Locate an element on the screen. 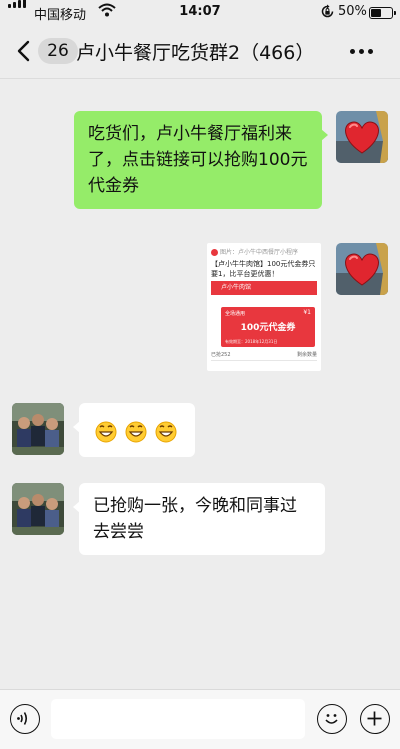  message-bubble-outgoing: 吃货们，卢小牛餐厅福利来了，点击链接可以抢购100元代金券 is located at coordinates (201, 160).